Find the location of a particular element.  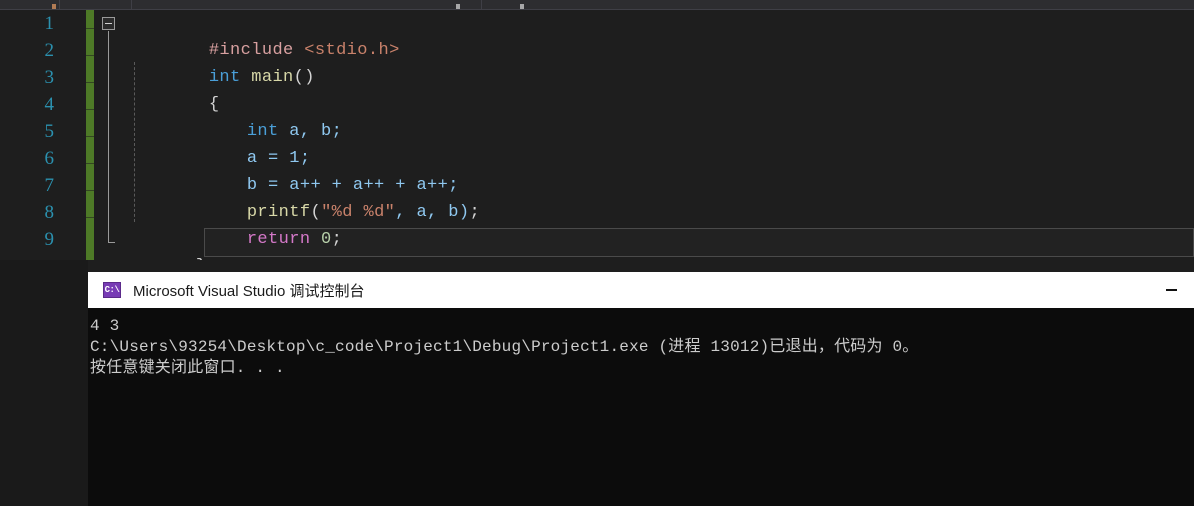

collapse-region-icon is located at coordinates (108, 23).